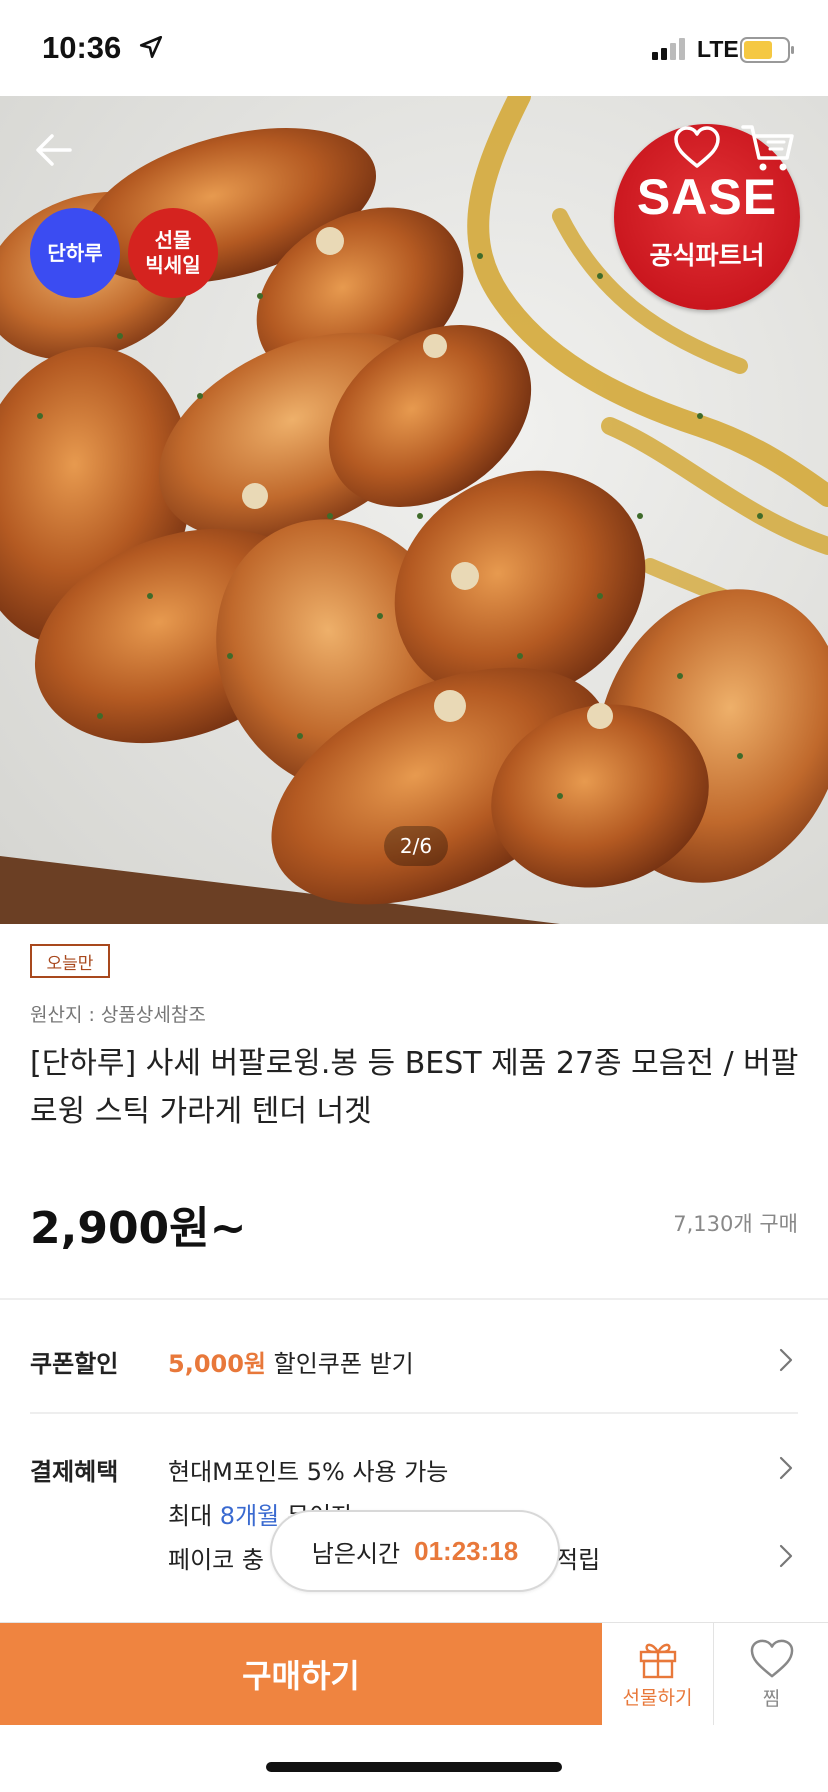  Describe the element at coordinates (771, 1658) in the screenshot. I see `heart-outline-icon` at that location.